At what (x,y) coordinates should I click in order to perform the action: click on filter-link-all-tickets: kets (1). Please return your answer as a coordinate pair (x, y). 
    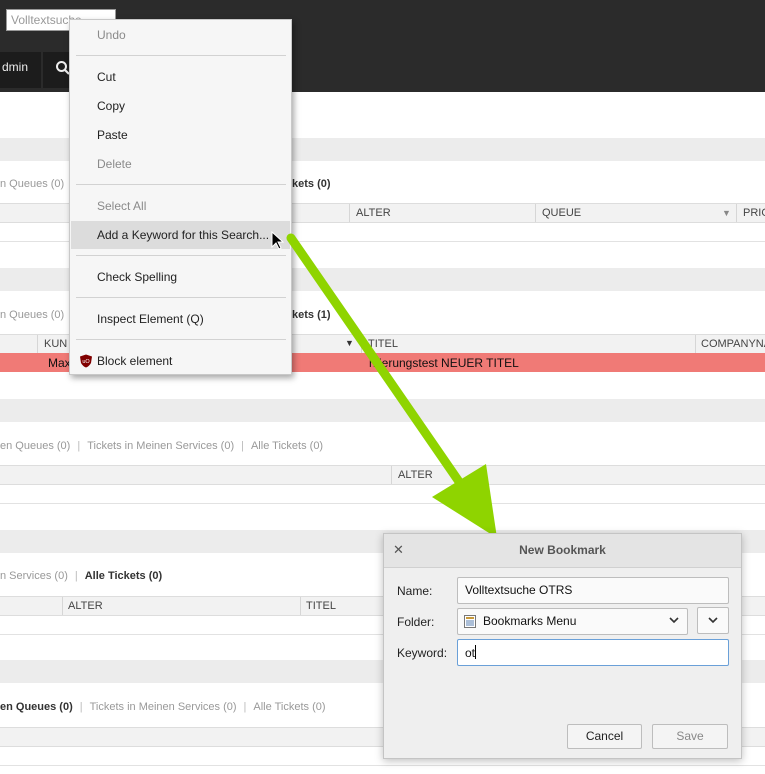
    Looking at the image, I should click on (311, 315).